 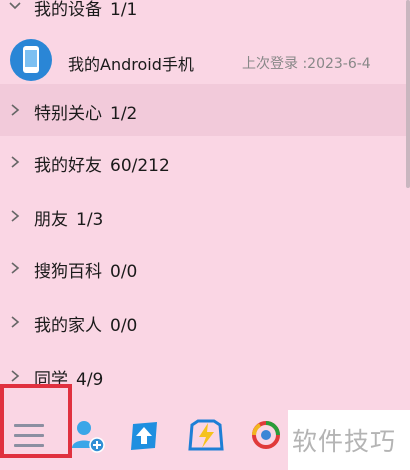 I want to click on chevron-down-icon, so click(x=15, y=6).